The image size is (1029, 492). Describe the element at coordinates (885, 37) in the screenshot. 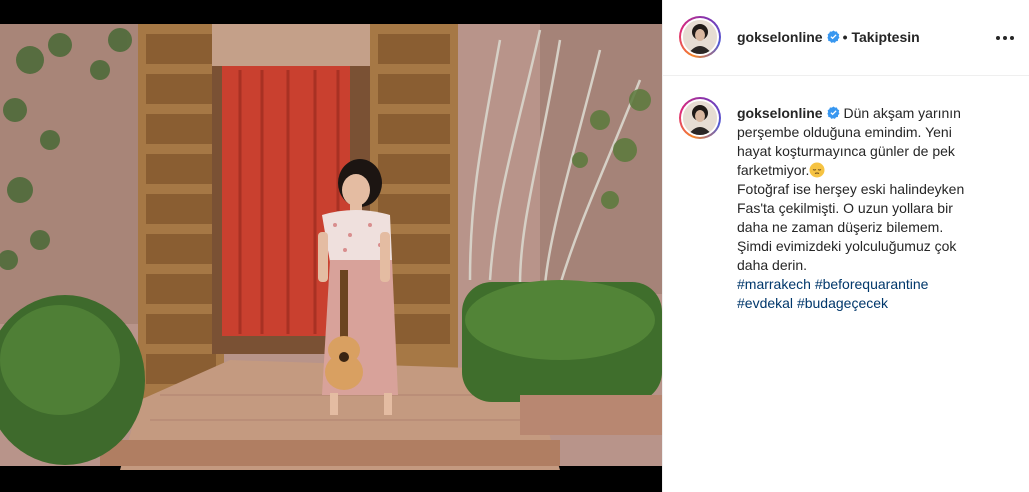

I see `following-button: Takiptesin` at that location.